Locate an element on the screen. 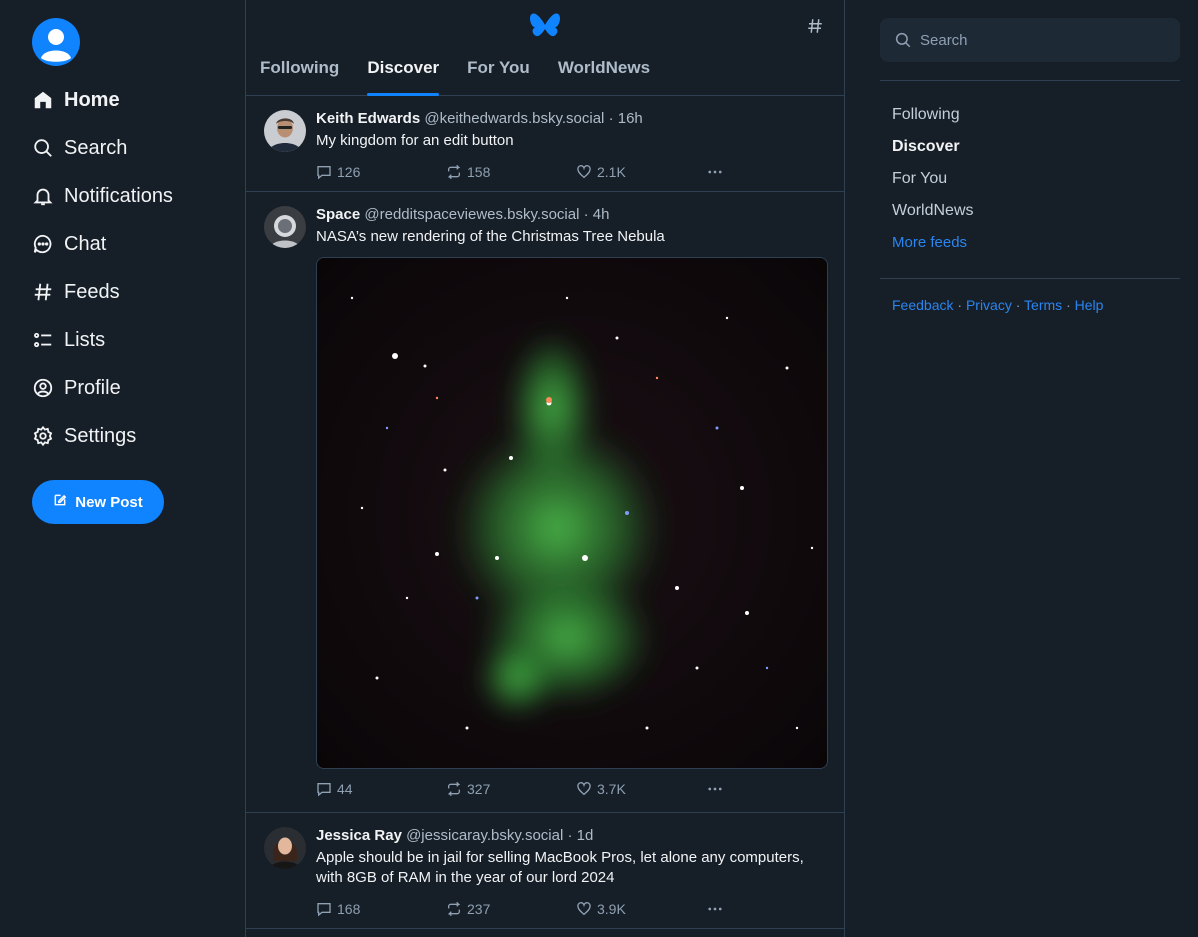 The image size is (1198, 937). post-time: 1d is located at coordinates (585, 835).